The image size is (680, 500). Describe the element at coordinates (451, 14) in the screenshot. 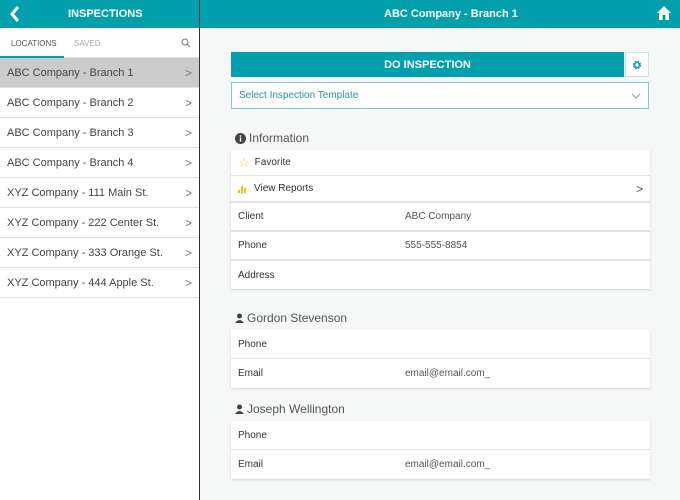

I see `page-title: ABC Company - Branch 1` at that location.